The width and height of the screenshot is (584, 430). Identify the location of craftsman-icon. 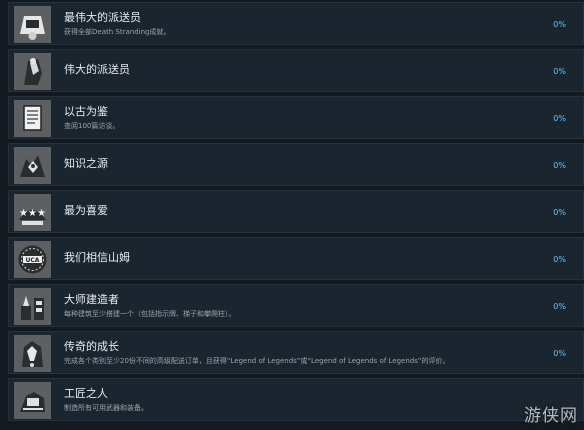
(32, 400).